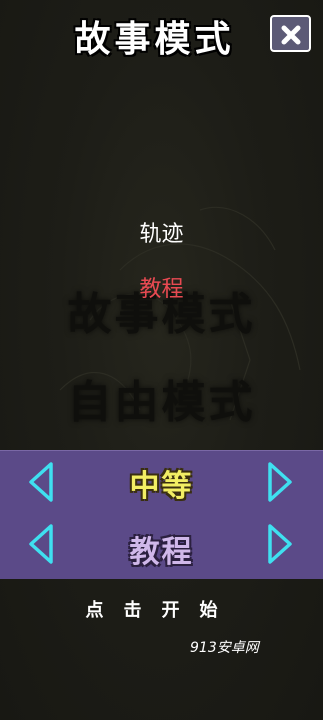  I want to click on mode-selector-value: 教程, so click(161, 552).